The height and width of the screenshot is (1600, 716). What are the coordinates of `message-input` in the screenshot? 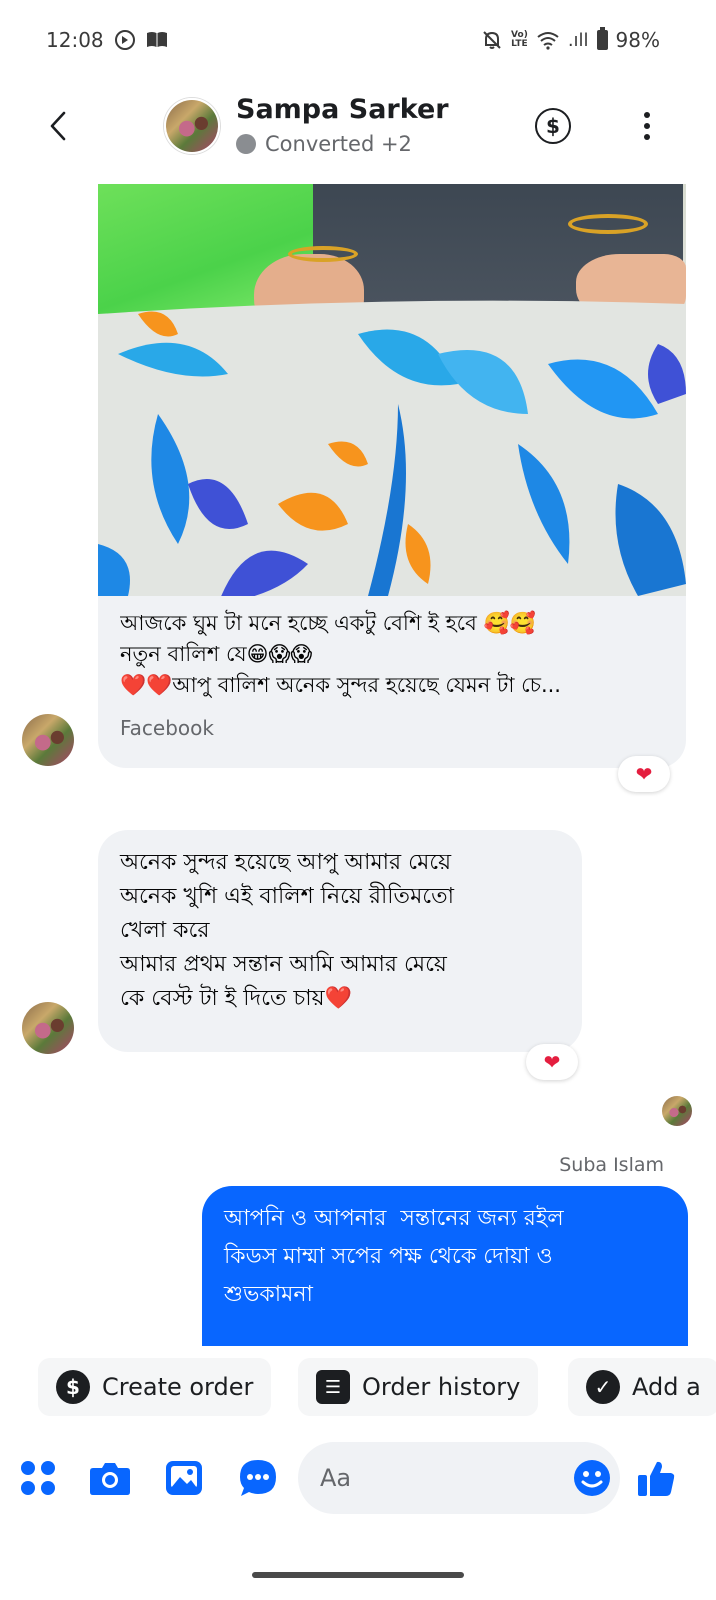 It's located at (440, 1478).